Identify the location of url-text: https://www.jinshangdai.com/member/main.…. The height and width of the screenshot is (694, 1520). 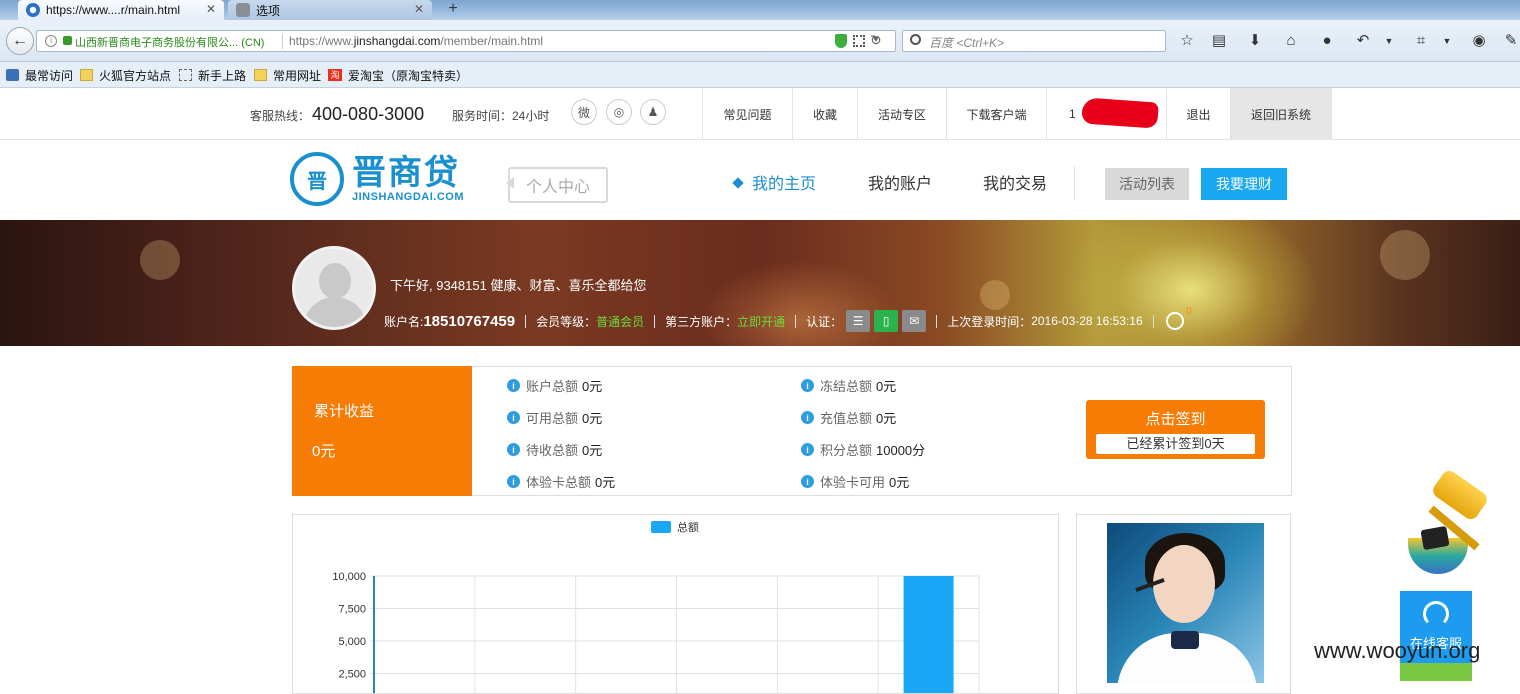
(416, 41).